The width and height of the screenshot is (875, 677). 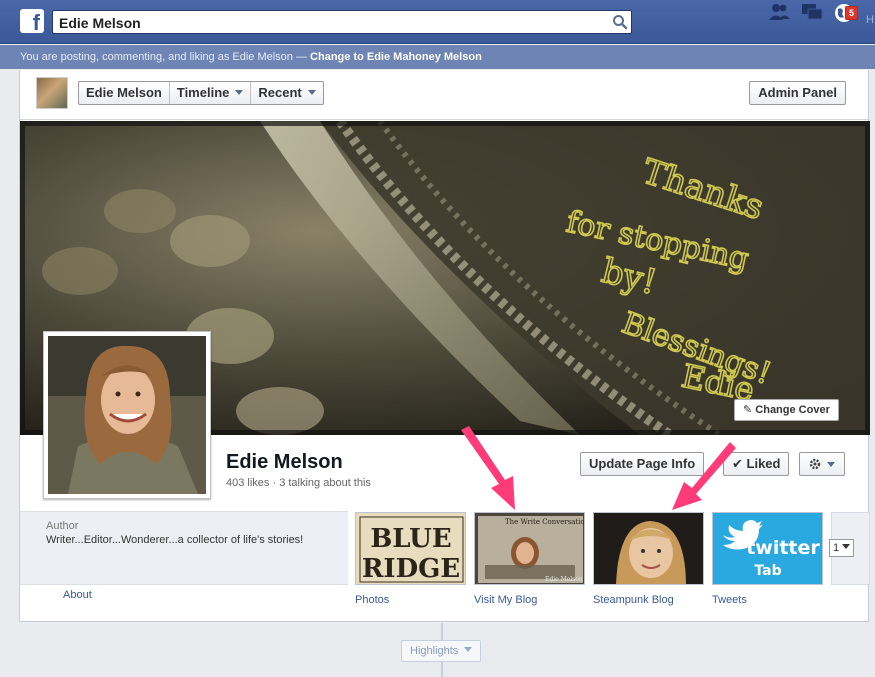 What do you see at coordinates (749, 410) in the screenshot?
I see `pencil-icon: ✎` at bounding box center [749, 410].